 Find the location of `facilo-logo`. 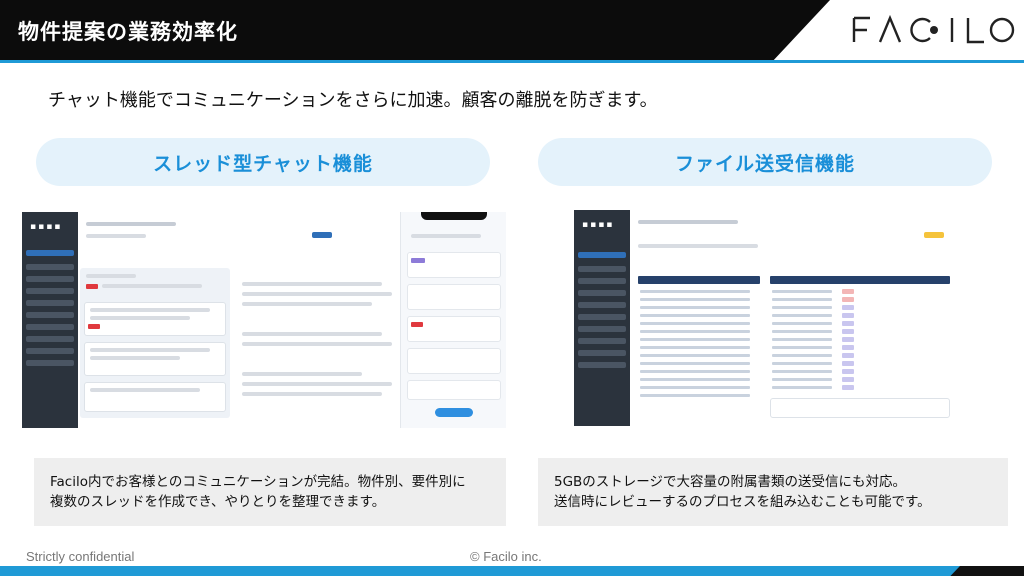

facilo-logo is located at coordinates (933, 30).